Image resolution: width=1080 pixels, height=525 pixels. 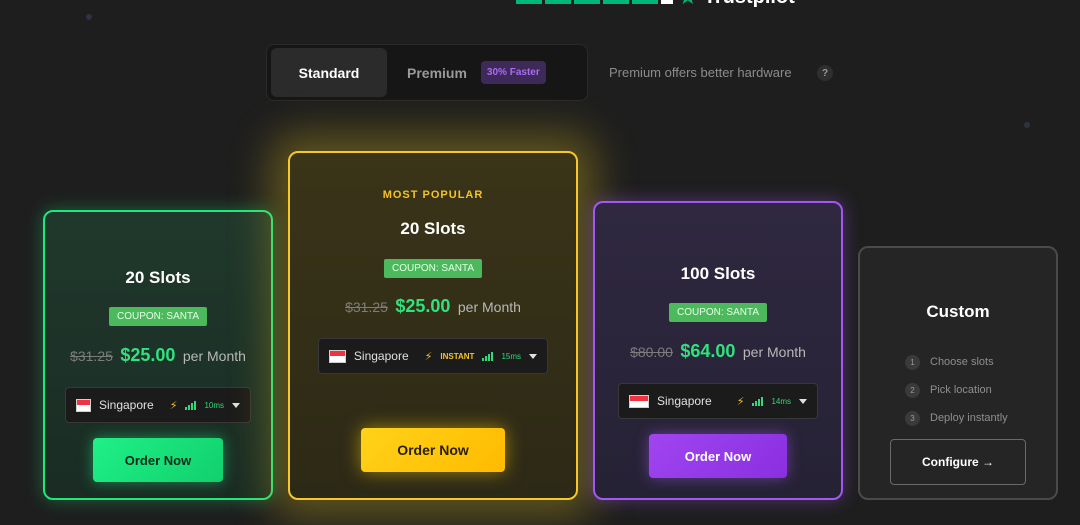 I want to click on trustpilot-star-icon: ★, so click(x=688, y=4).